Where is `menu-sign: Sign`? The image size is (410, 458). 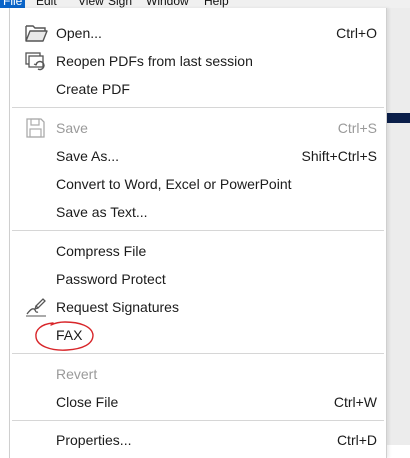 menu-sign: Sign is located at coordinates (120, 4).